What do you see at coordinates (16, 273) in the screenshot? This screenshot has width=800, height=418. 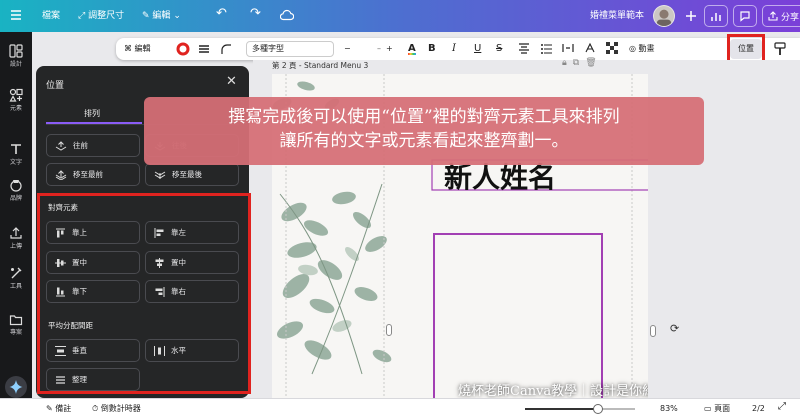 I see `tools-icon` at bounding box center [16, 273].